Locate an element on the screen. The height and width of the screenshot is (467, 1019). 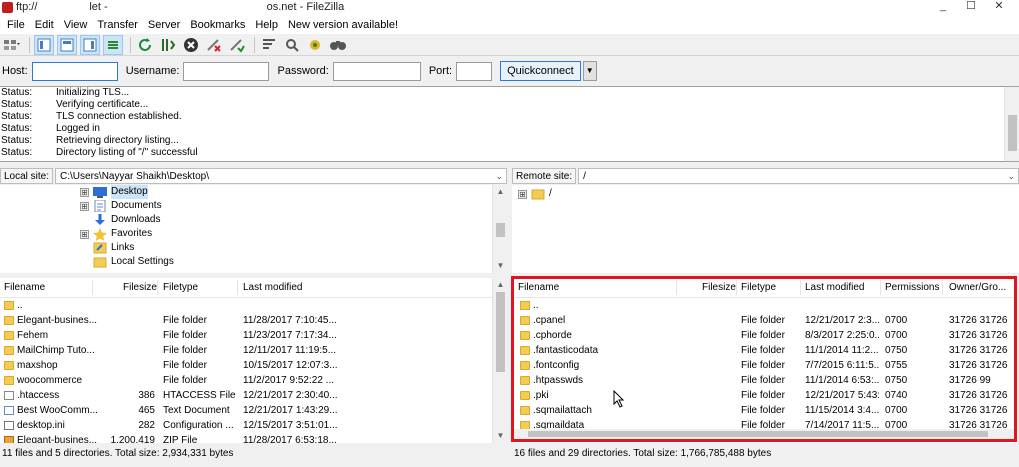
tree-item-documents: ⊞ Documents is located at coordinates (121, 206).